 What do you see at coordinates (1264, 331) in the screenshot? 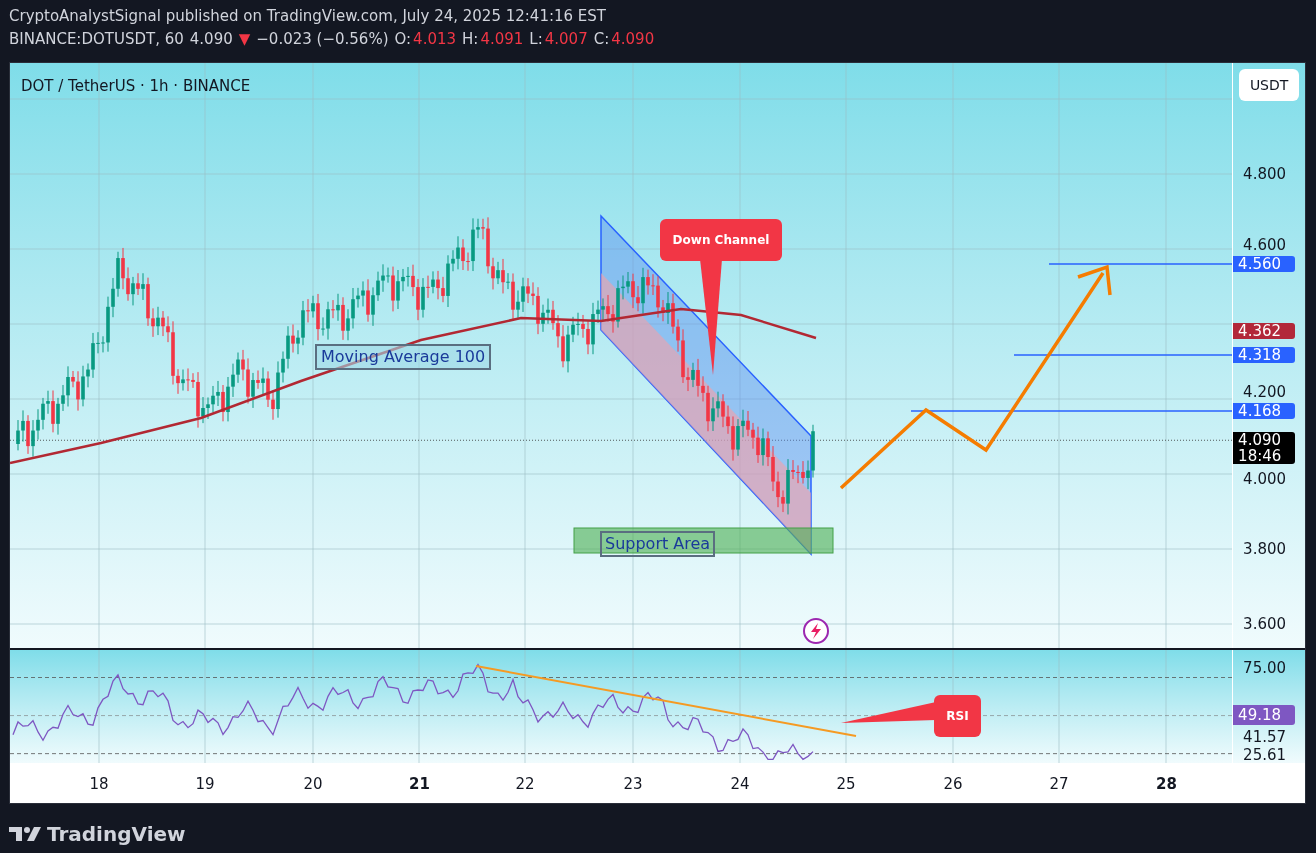
I see `price-label: 4.362` at bounding box center [1264, 331].